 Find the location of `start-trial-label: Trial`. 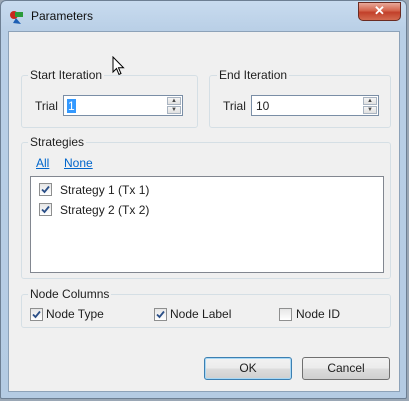

start-trial-label: Trial is located at coordinates (46, 106).